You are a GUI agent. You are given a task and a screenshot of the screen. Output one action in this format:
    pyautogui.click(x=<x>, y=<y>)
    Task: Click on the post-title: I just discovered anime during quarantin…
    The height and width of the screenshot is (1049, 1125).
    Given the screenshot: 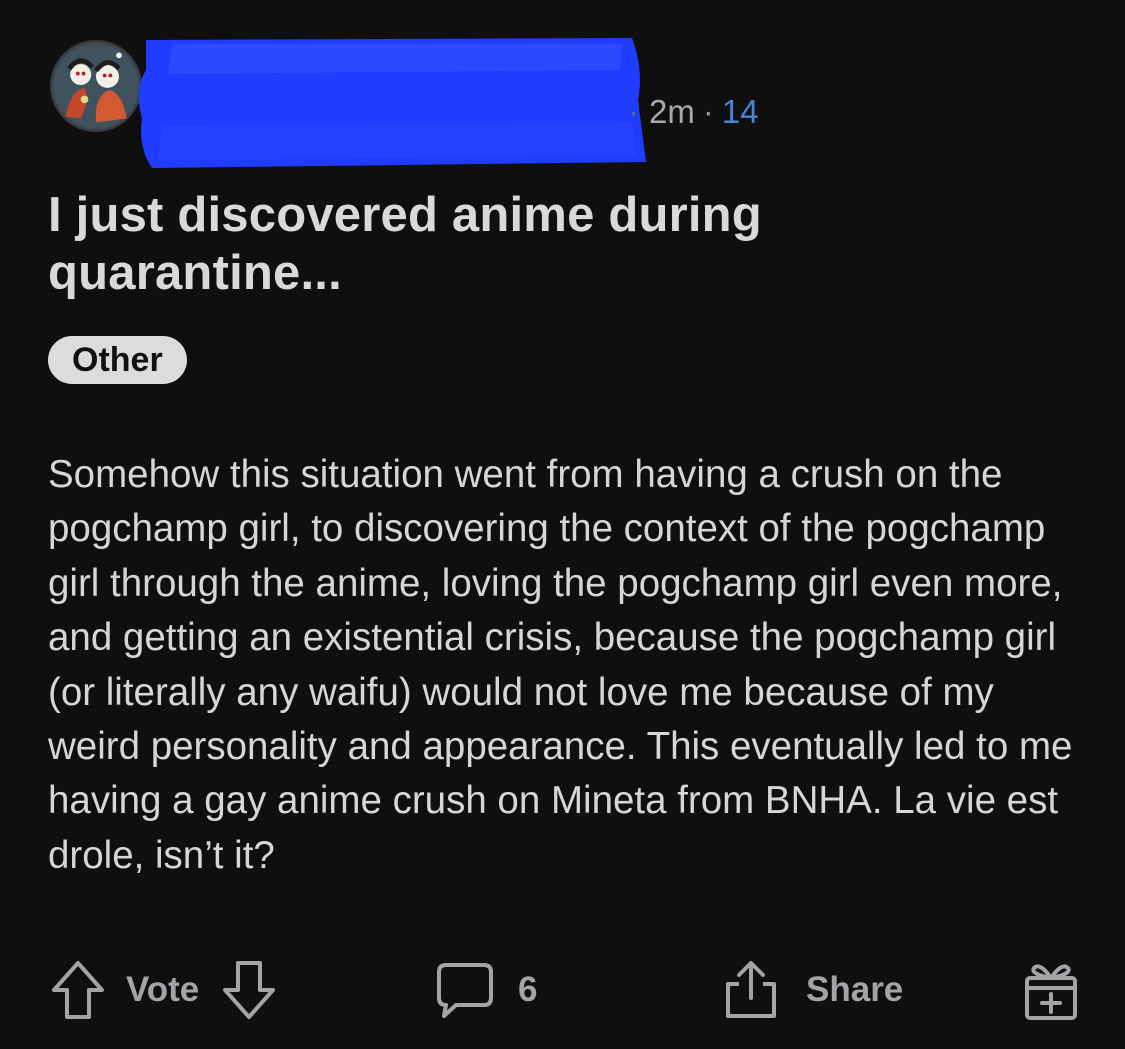 What is the action you would take?
    pyautogui.click(x=558, y=244)
    